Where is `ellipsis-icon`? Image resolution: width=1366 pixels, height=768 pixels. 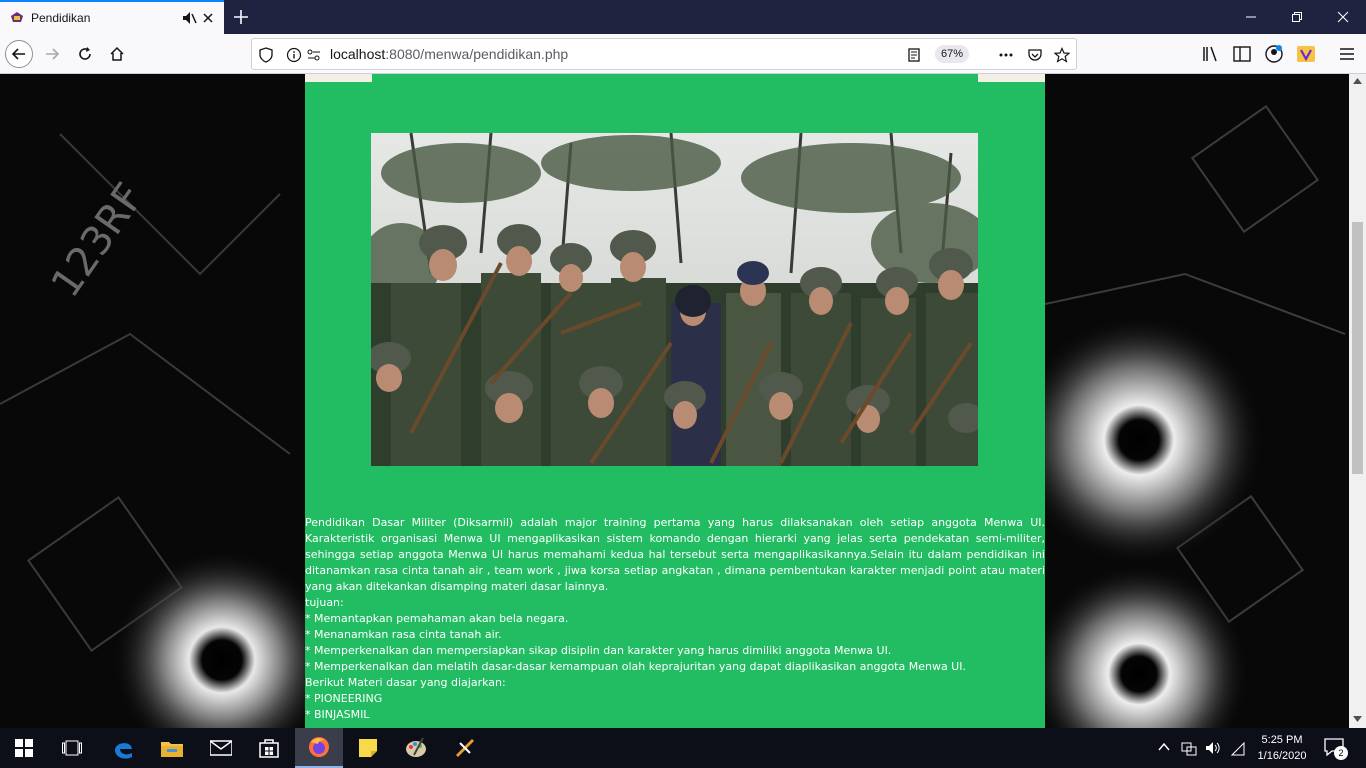
ellipsis-icon is located at coordinates (1006, 55).